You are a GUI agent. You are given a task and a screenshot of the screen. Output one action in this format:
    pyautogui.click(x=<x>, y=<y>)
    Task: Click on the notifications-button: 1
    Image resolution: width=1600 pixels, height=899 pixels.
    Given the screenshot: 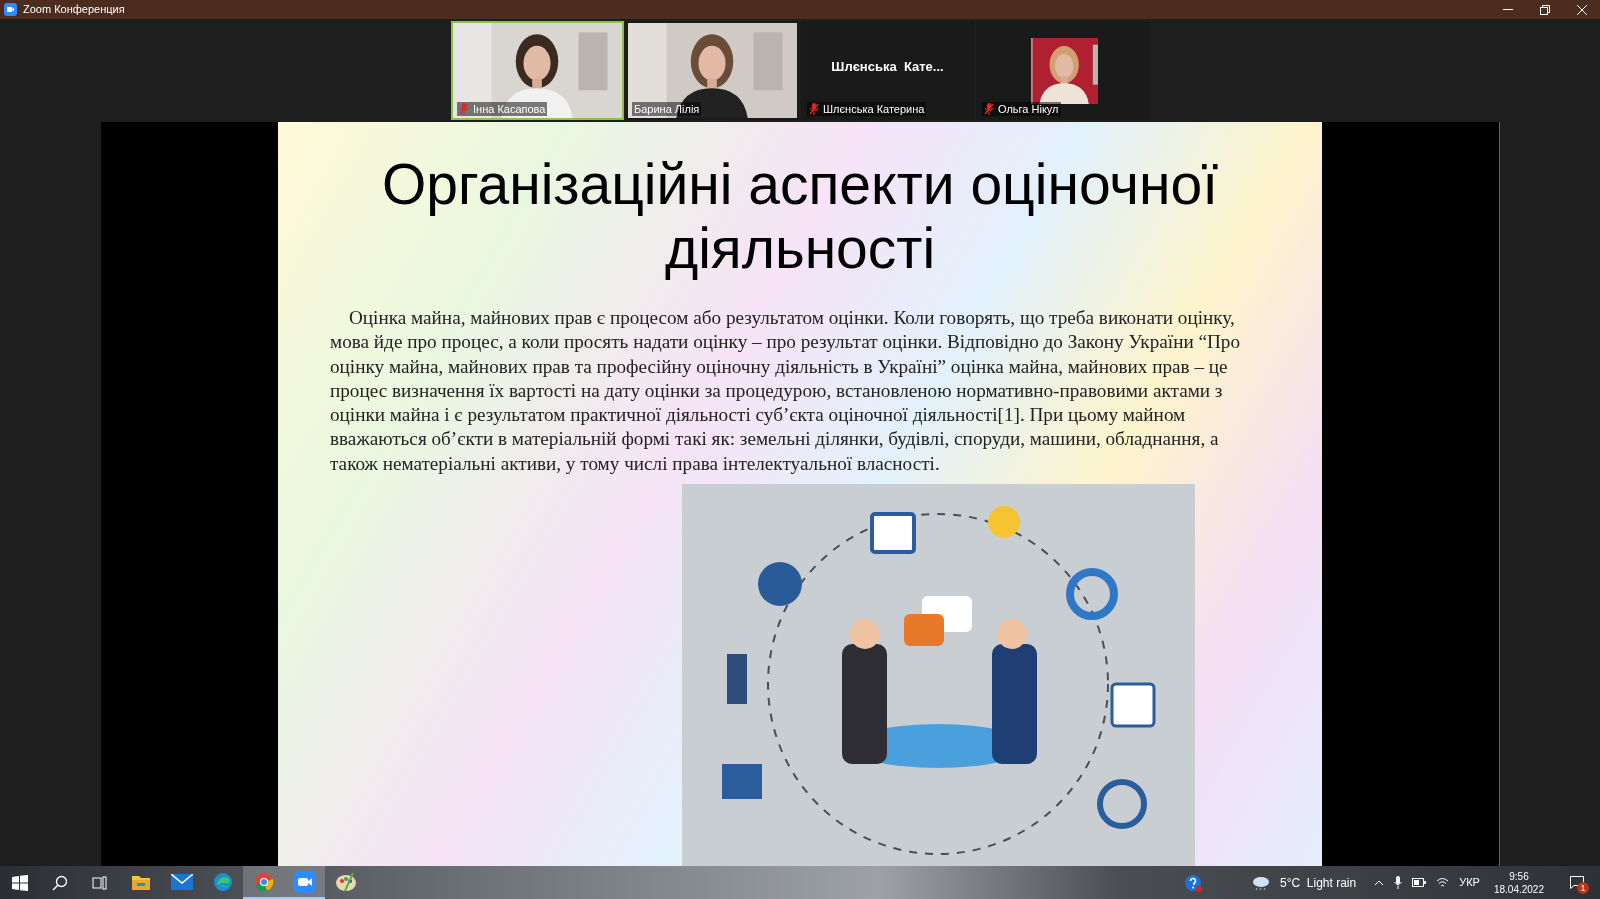 What is the action you would take?
    pyautogui.click(x=1577, y=882)
    